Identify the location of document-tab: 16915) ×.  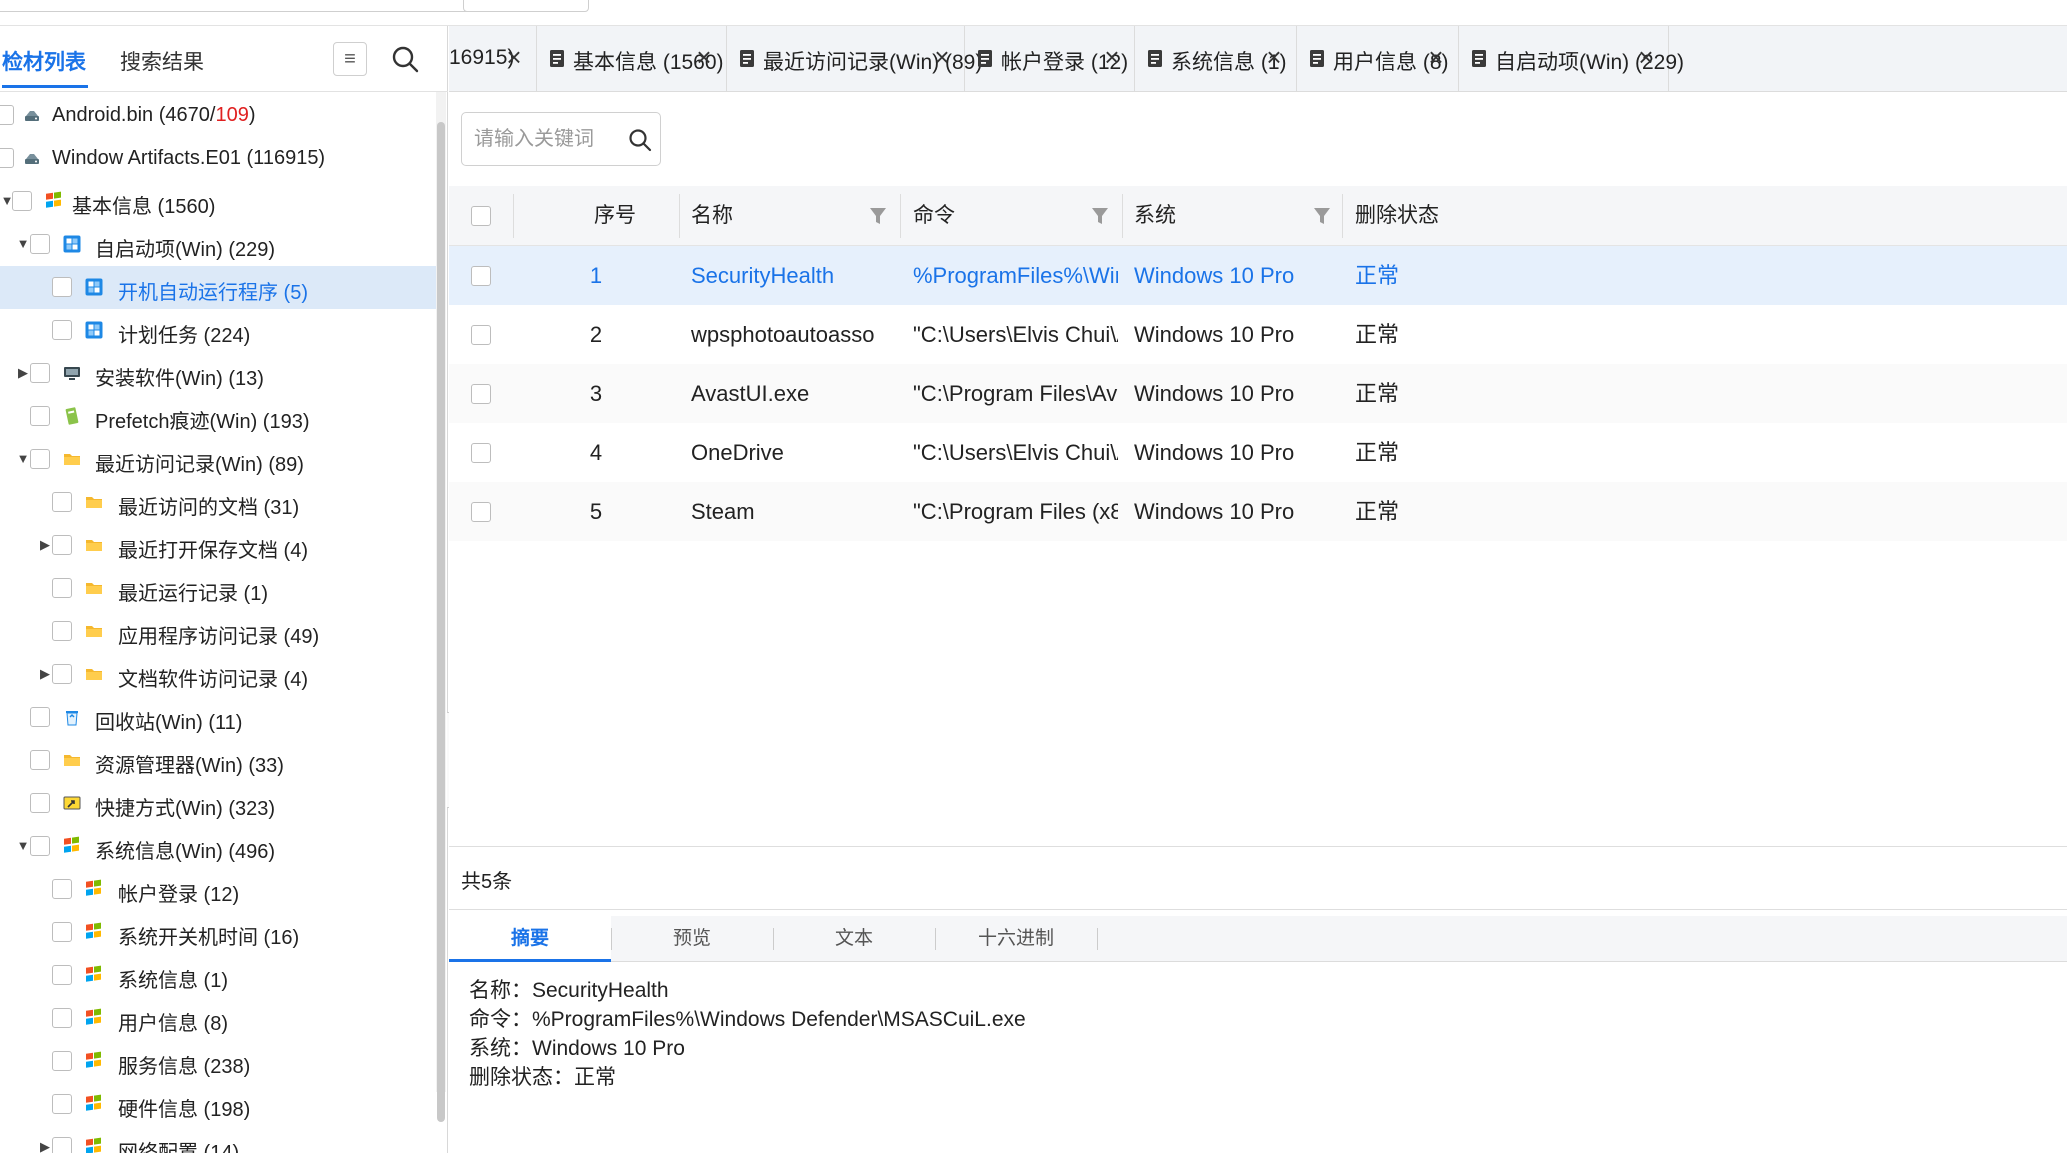
(493, 59).